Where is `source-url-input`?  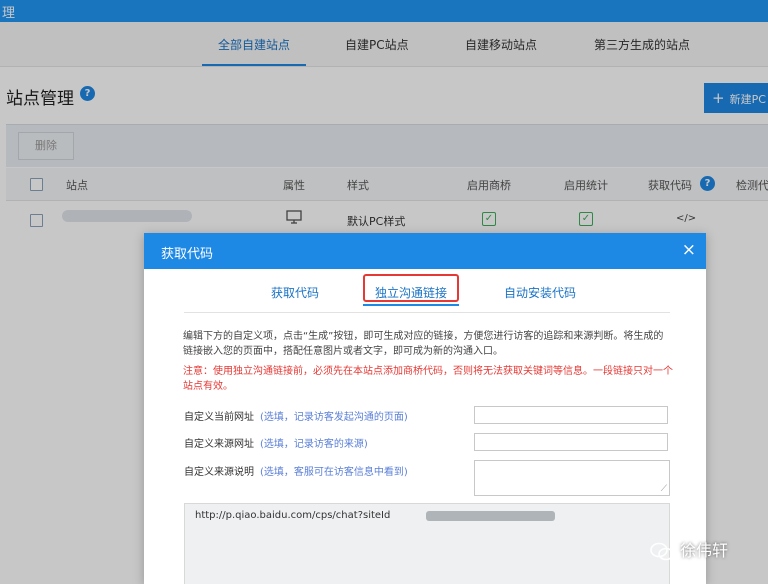 source-url-input is located at coordinates (571, 442).